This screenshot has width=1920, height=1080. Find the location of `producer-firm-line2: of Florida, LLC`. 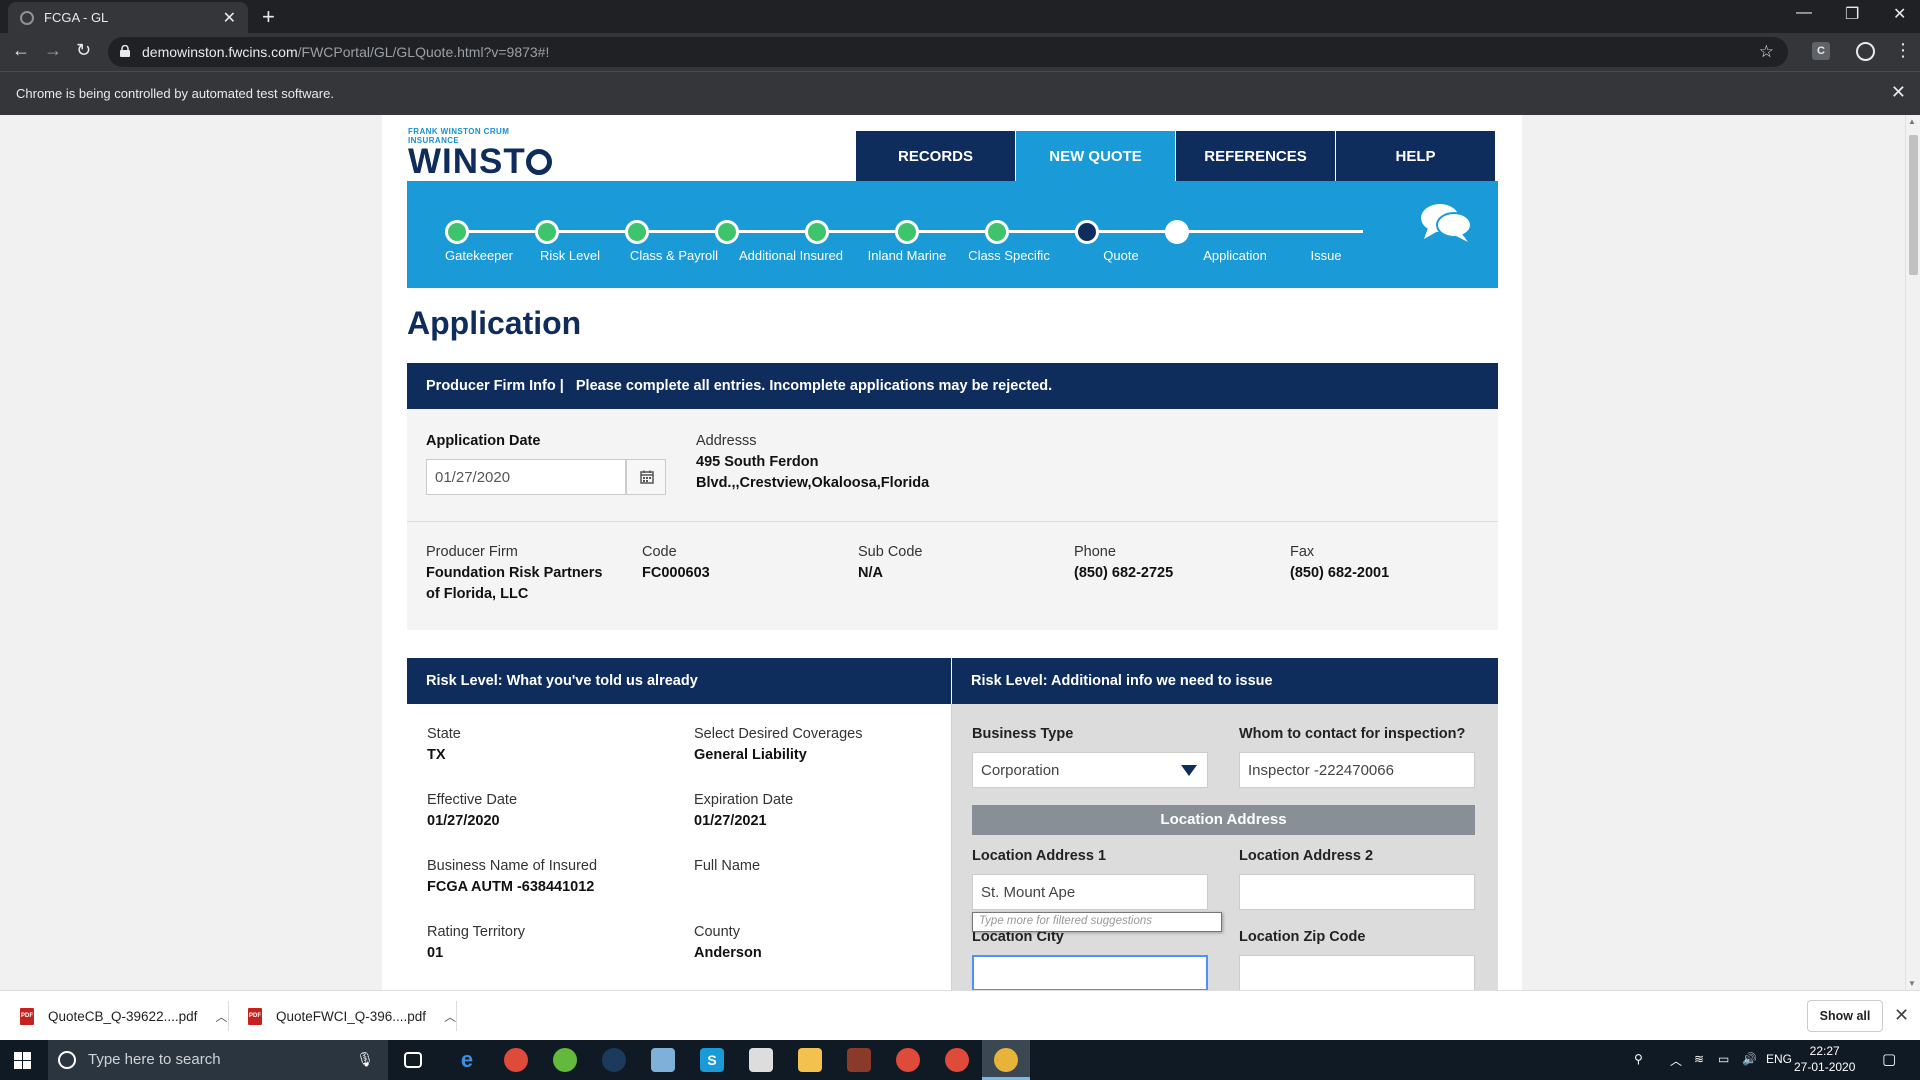

producer-firm-line2: of Florida, LLC is located at coordinates (477, 594).